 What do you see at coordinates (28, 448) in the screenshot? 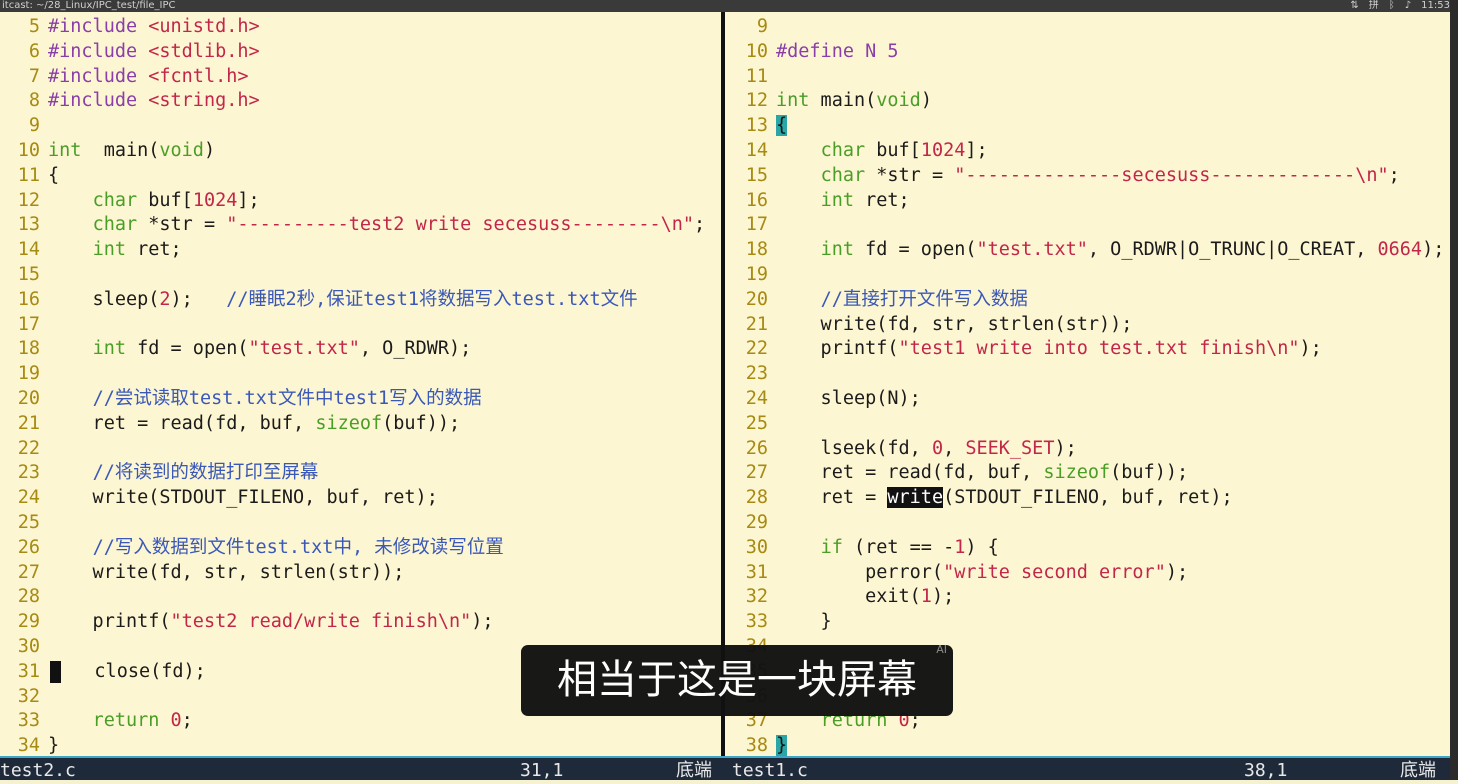
I see `line-number: 22` at bounding box center [28, 448].